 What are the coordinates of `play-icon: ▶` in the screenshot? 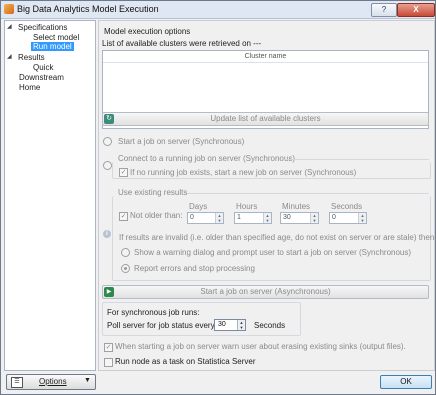 It's located at (109, 292).